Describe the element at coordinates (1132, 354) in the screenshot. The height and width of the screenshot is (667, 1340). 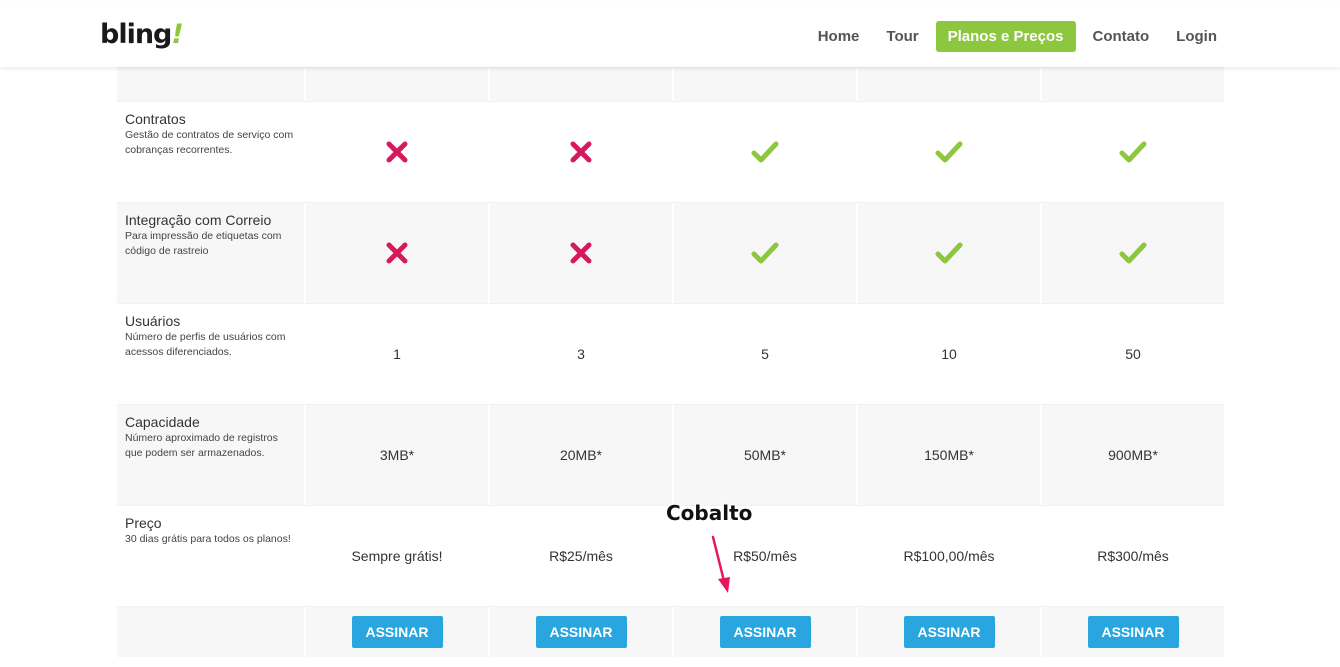
I see `feature-value-cell: 50` at that location.